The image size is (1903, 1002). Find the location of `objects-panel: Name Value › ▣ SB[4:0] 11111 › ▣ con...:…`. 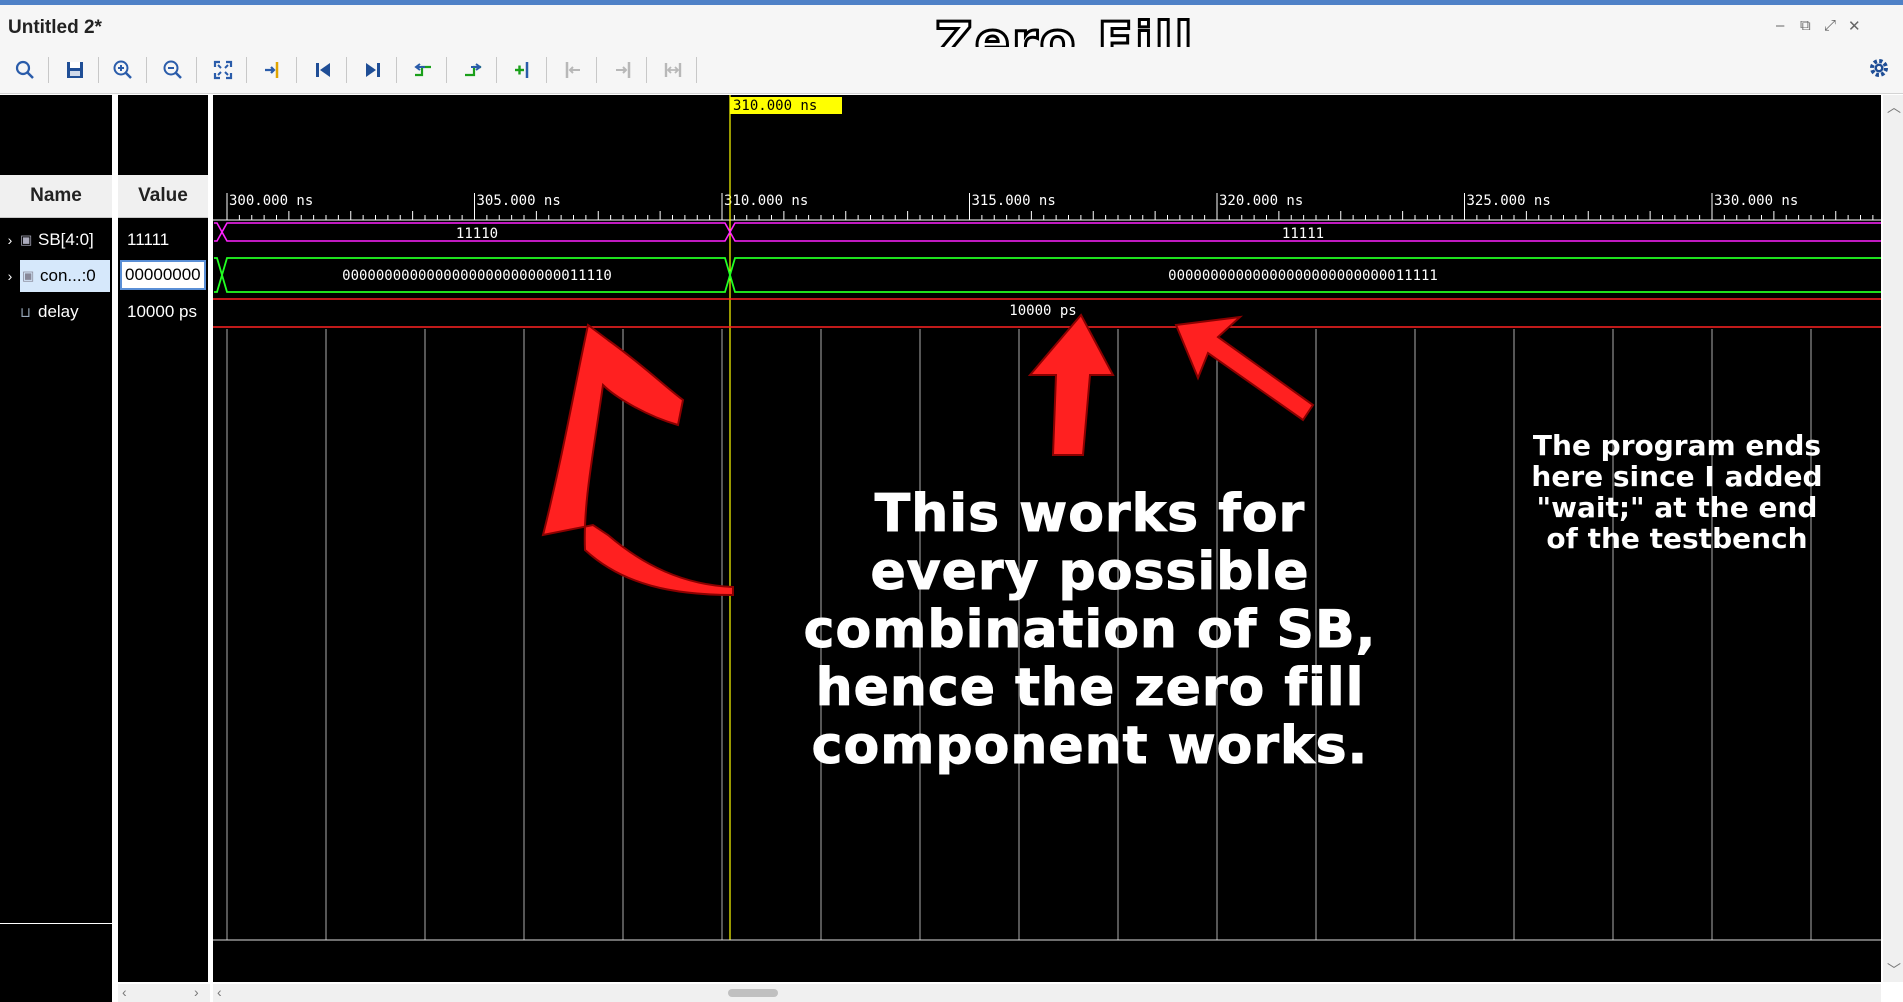

objects-panel: Name Value › ▣ SB[4:0] 11111 › ▣ con...:… is located at coordinates (105, 548).